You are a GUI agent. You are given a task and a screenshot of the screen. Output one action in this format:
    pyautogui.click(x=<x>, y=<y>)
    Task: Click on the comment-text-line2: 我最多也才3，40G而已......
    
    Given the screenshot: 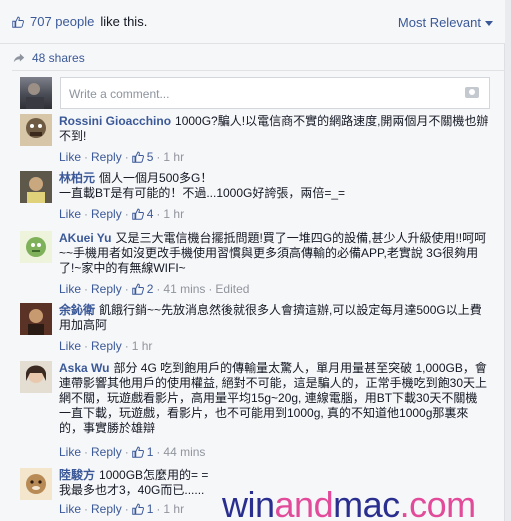 What is the action you would take?
    pyautogui.click(x=132, y=490)
    